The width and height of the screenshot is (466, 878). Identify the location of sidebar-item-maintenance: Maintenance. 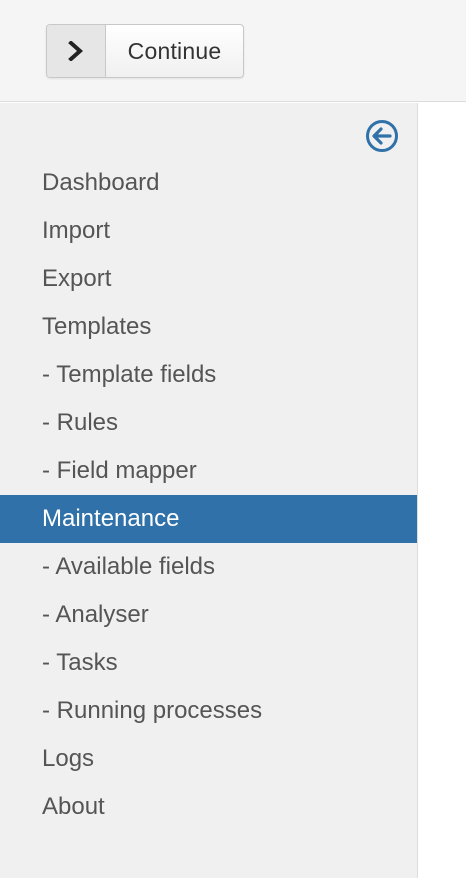
(208, 519).